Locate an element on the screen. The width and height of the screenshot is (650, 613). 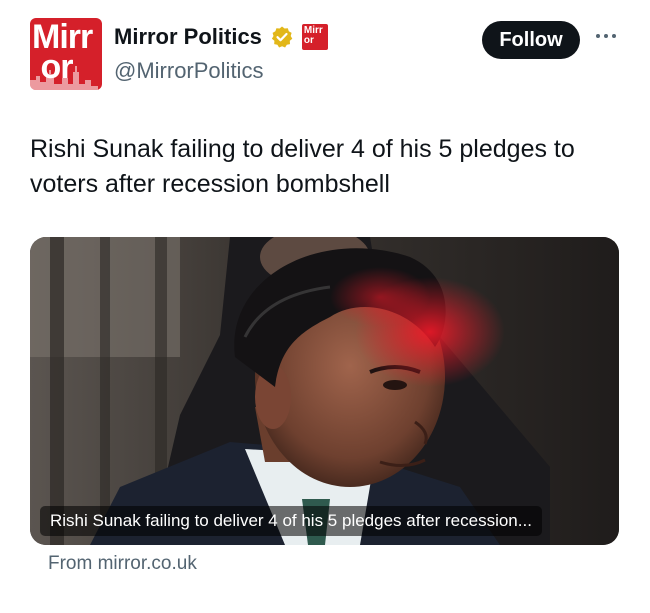
name-row: Mirror Politics Mirr or is located at coordinates (221, 37).